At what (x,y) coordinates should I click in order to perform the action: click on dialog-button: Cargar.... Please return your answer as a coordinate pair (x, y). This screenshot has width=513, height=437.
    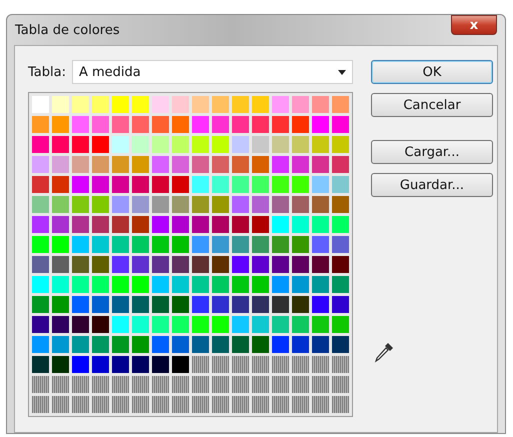
    Looking at the image, I should click on (432, 152).